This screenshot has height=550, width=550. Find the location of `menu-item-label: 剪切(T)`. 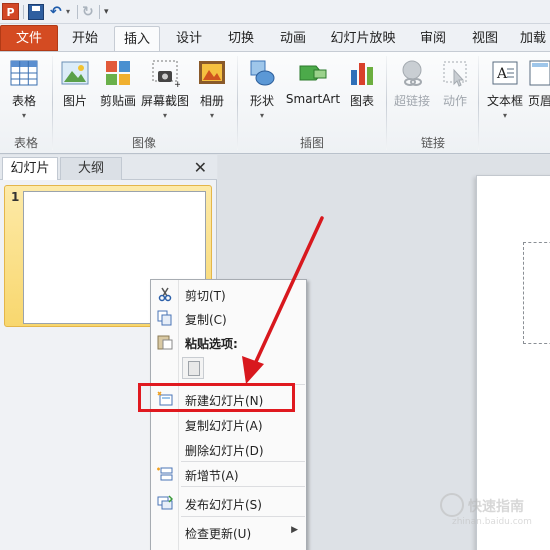

menu-item-label: 剪切(T) is located at coordinates (205, 296).